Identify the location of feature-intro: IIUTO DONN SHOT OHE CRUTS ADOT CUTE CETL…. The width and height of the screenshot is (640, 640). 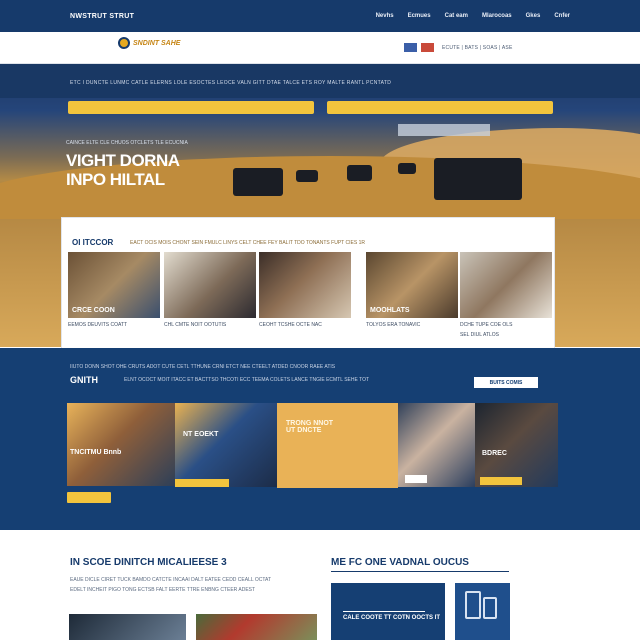
(203, 367).